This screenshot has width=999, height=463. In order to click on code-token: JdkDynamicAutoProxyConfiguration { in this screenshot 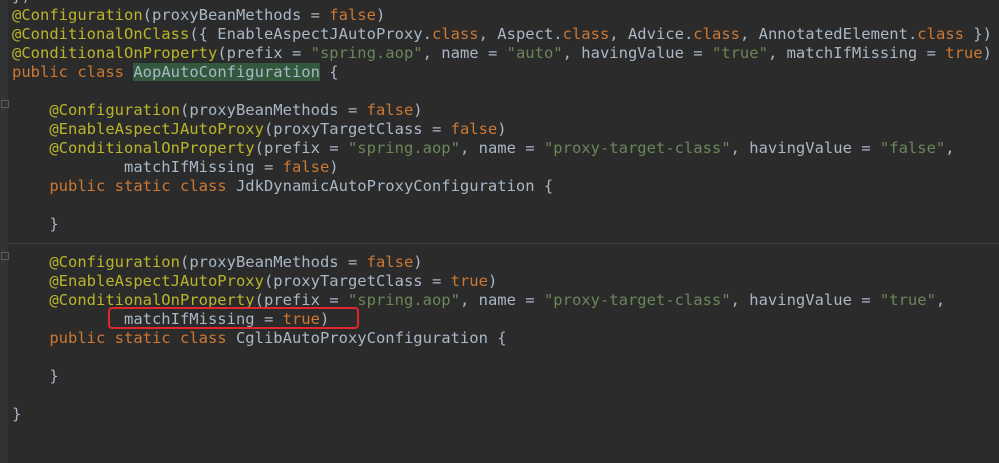, I will do `click(394, 186)`.